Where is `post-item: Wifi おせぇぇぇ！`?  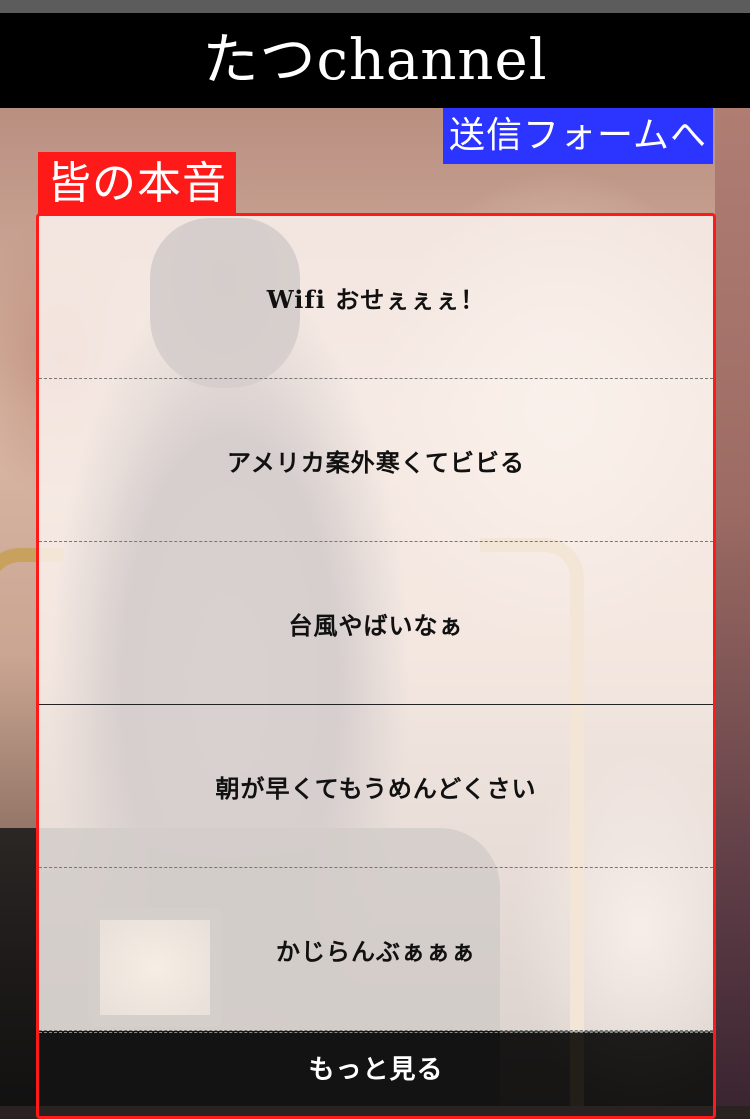 post-item: Wifi おせぇぇぇ！ is located at coordinates (376, 297).